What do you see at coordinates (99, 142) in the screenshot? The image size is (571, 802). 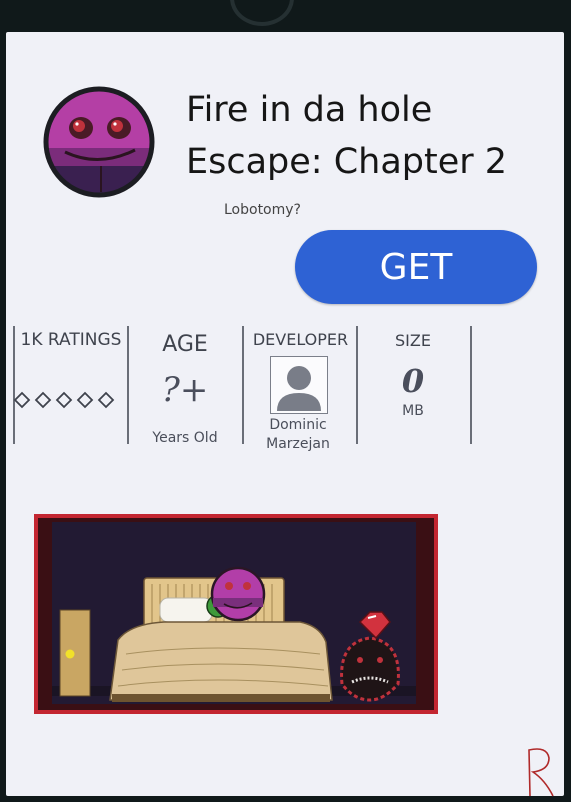 I see `app-icon` at bounding box center [99, 142].